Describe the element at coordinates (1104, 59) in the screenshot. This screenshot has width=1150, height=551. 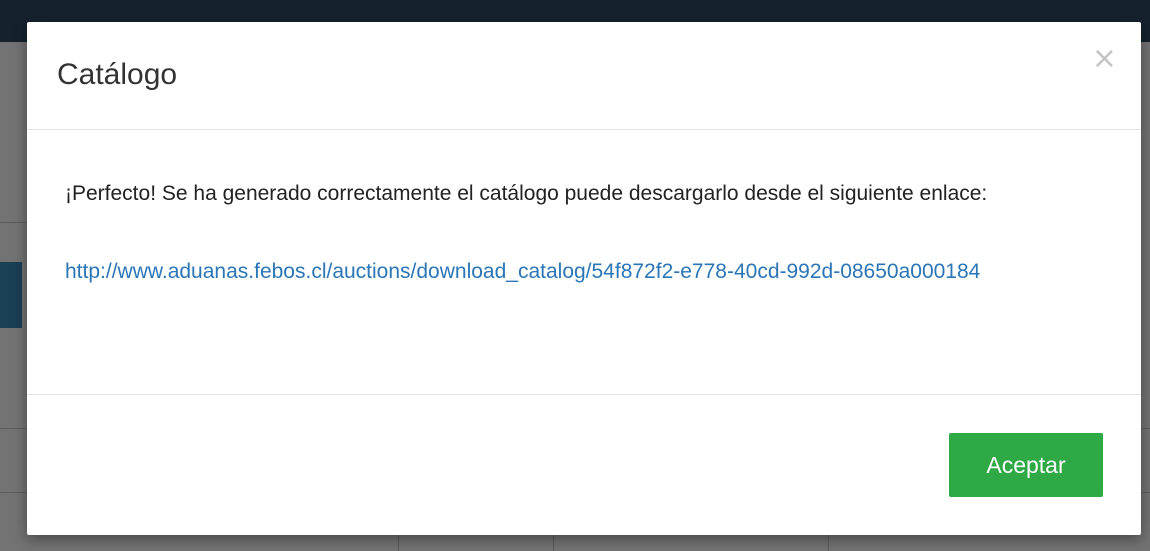
I see `close-icon: ×` at that location.